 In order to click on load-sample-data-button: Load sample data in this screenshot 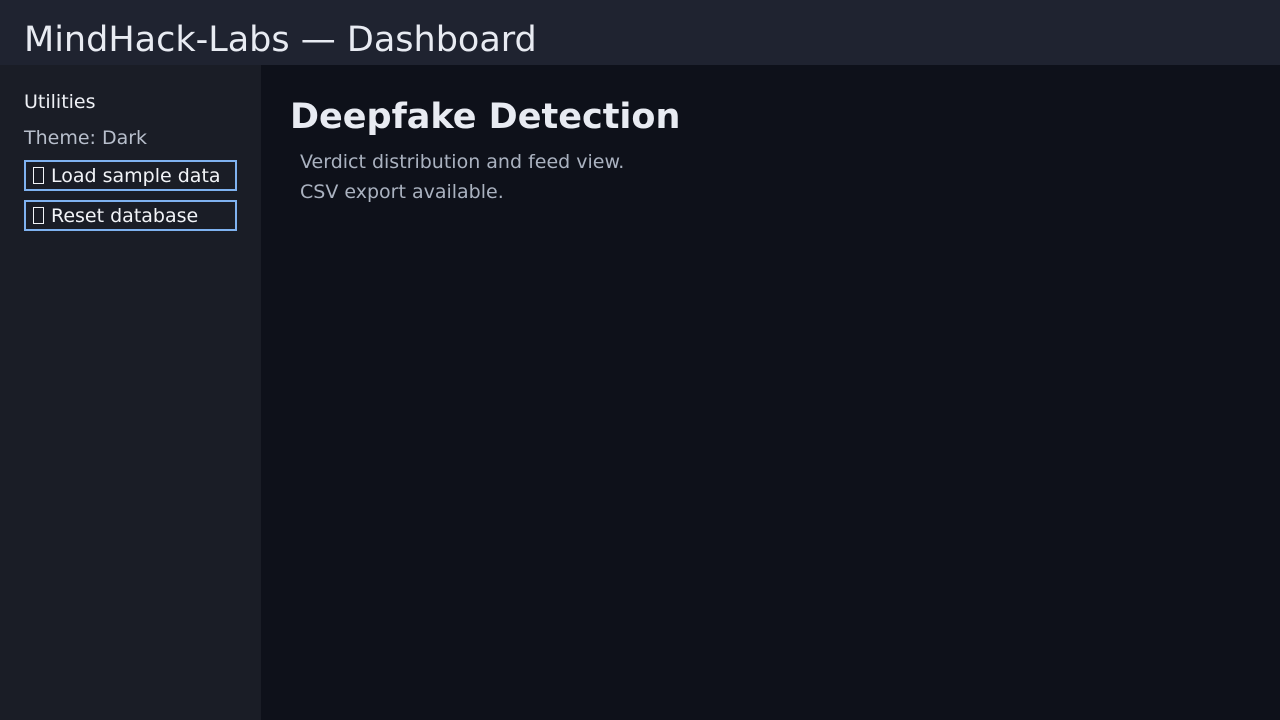, I will do `click(130, 175)`.